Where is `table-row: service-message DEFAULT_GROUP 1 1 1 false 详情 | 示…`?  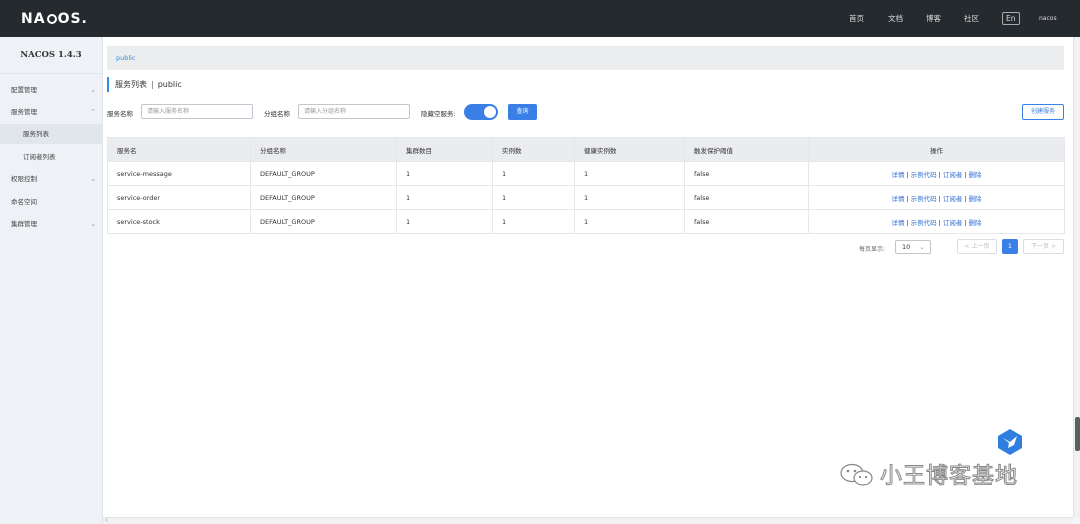 table-row: service-message DEFAULT_GROUP 1 1 1 false 详情 | 示… is located at coordinates (586, 173).